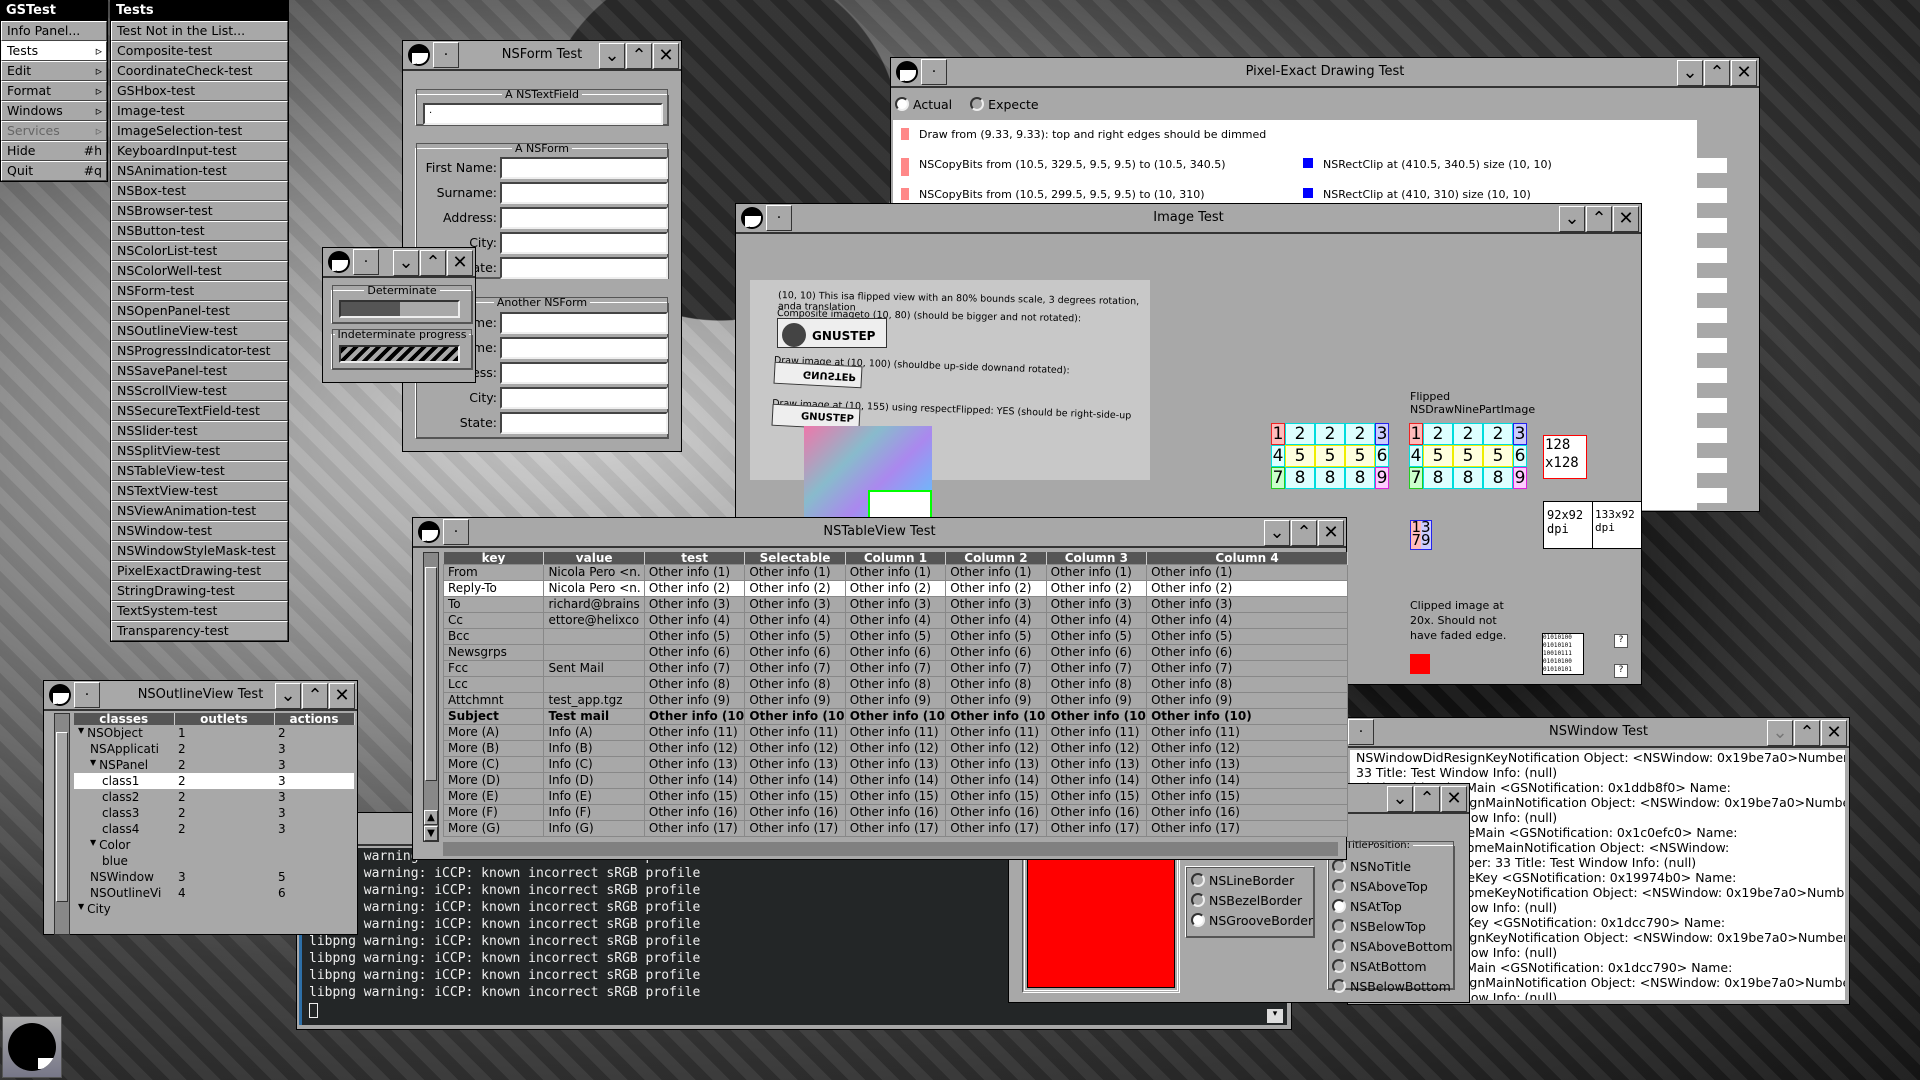  I want to click on menu-item-test: NSOutlineView-test, so click(199, 331).